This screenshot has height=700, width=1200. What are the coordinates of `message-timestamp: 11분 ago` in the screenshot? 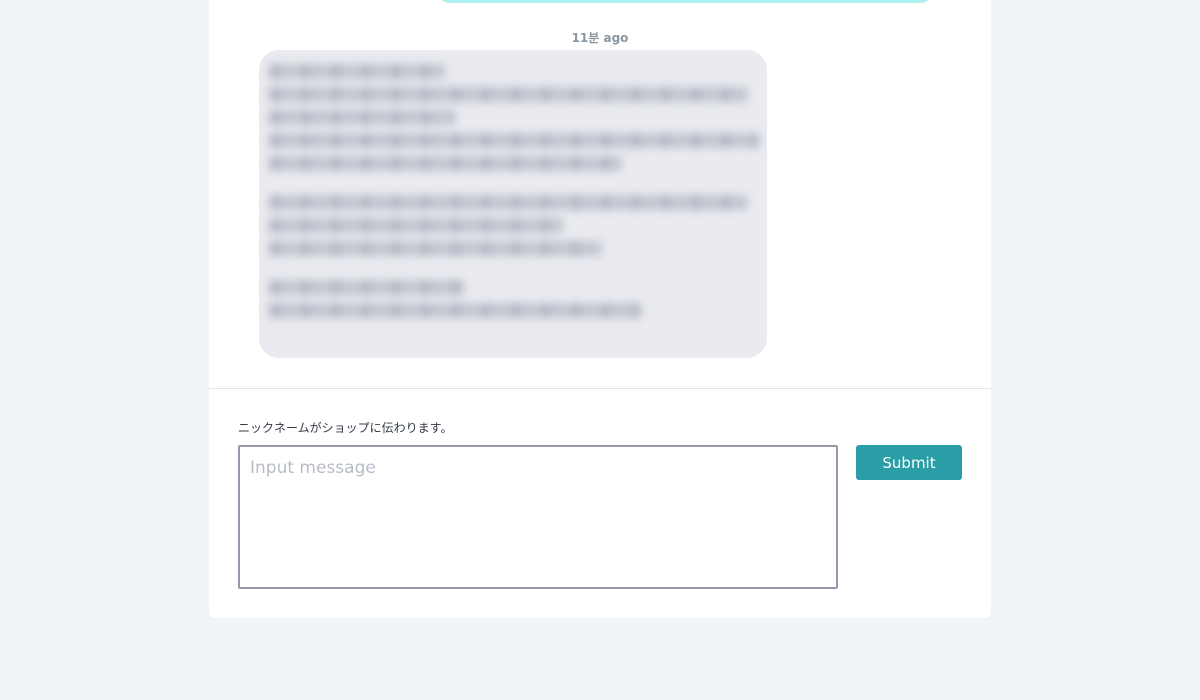 It's located at (600, 38).